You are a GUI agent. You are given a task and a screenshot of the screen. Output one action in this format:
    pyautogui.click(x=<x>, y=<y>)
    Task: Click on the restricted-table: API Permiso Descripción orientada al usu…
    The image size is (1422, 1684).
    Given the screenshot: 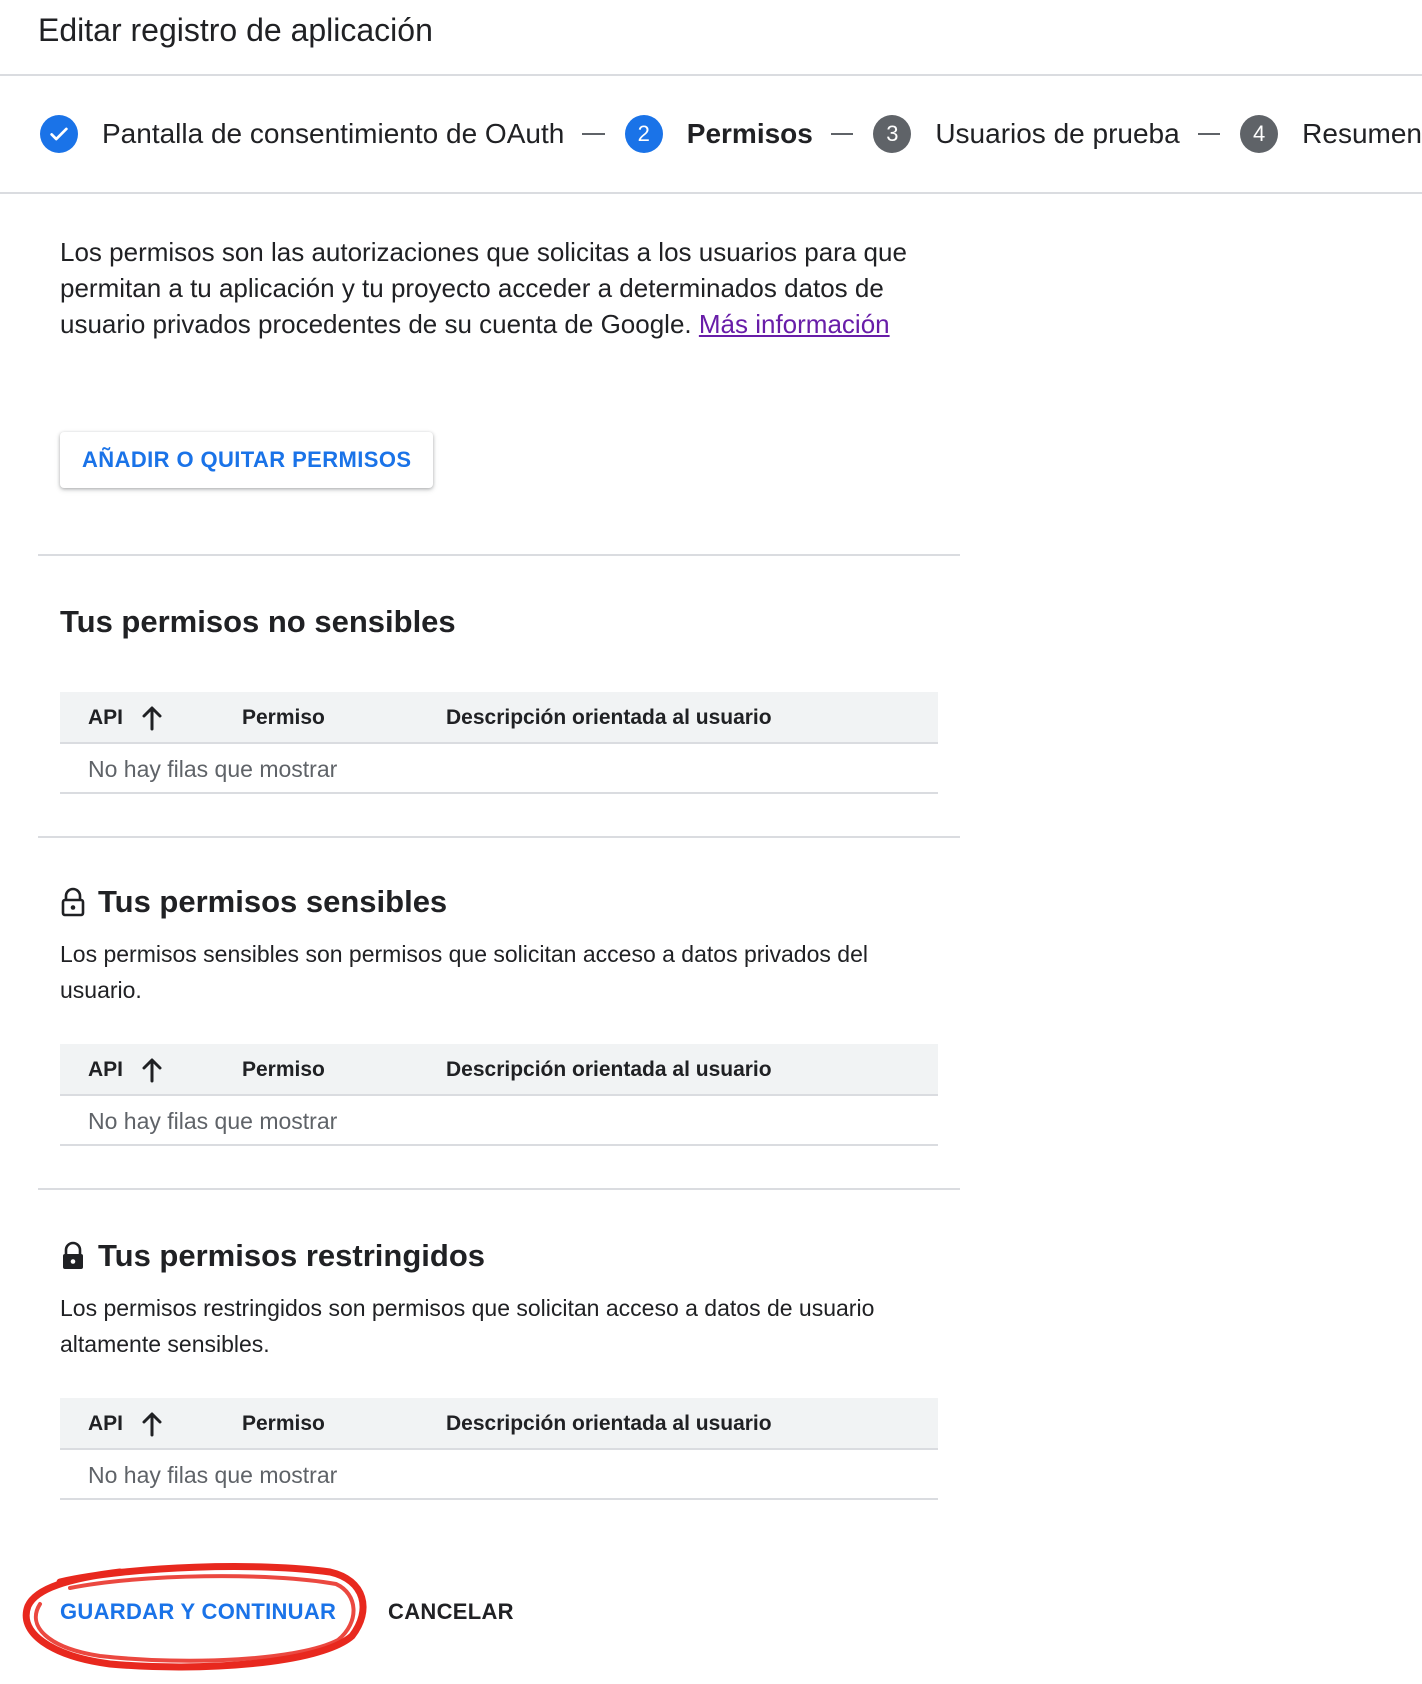 What is the action you would take?
    pyautogui.click(x=499, y=1449)
    